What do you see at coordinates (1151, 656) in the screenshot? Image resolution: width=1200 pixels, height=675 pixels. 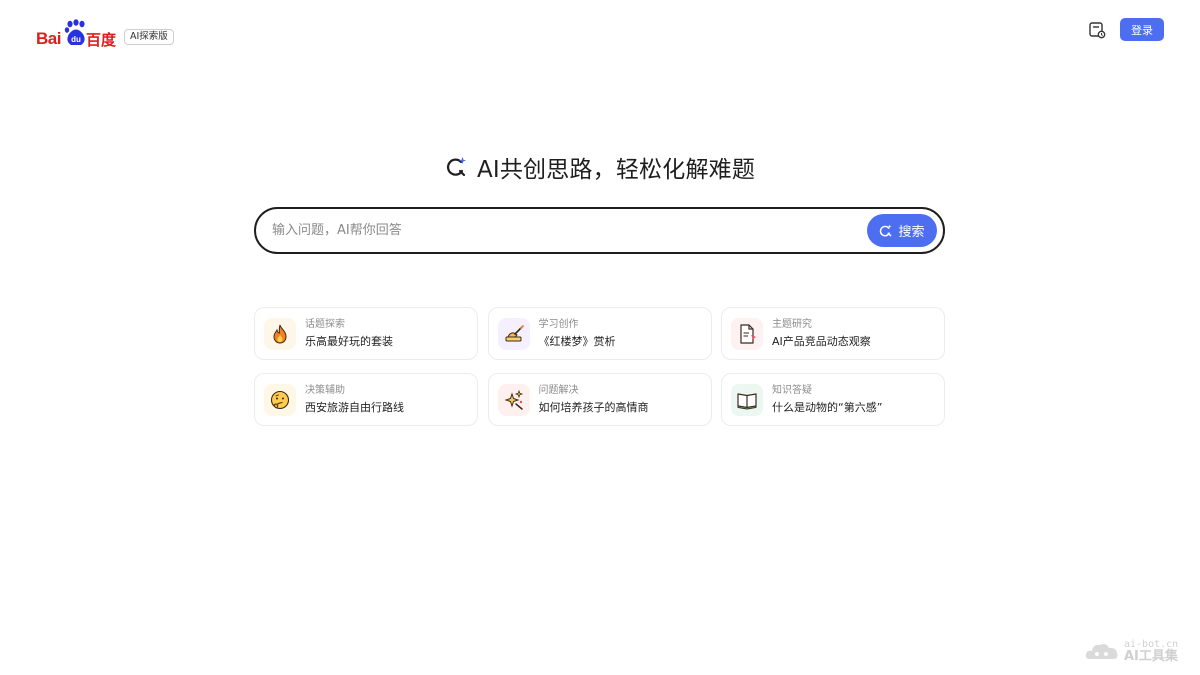 I see `watermark-name: AI工具集` at bounding box center [1151, 656].